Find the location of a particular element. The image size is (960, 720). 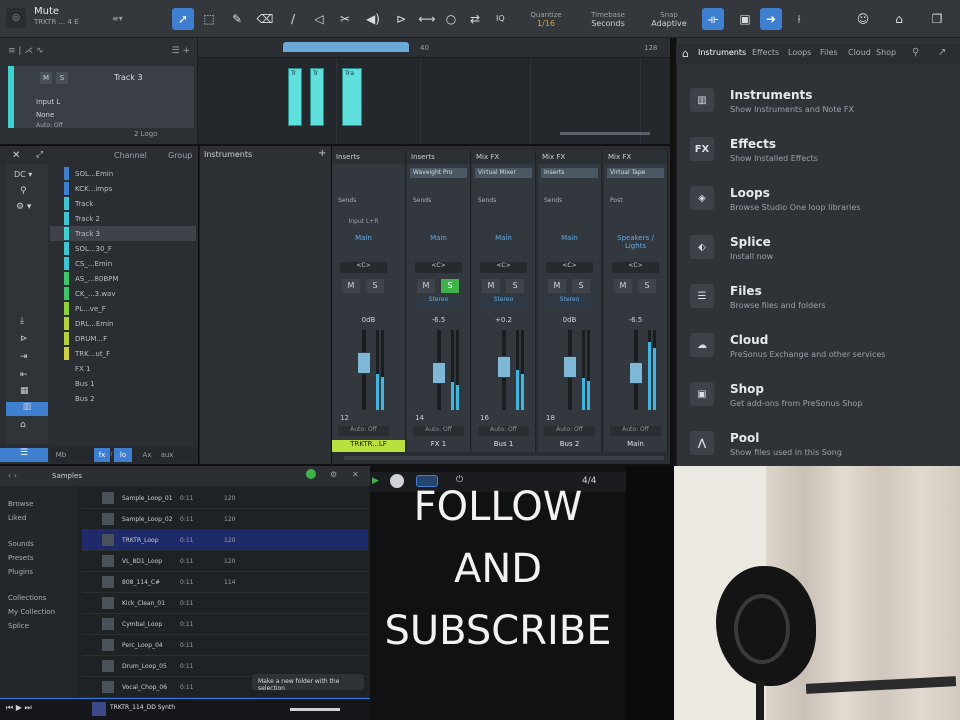

strip-header: Mix FX is located at coordinates (635, 157).